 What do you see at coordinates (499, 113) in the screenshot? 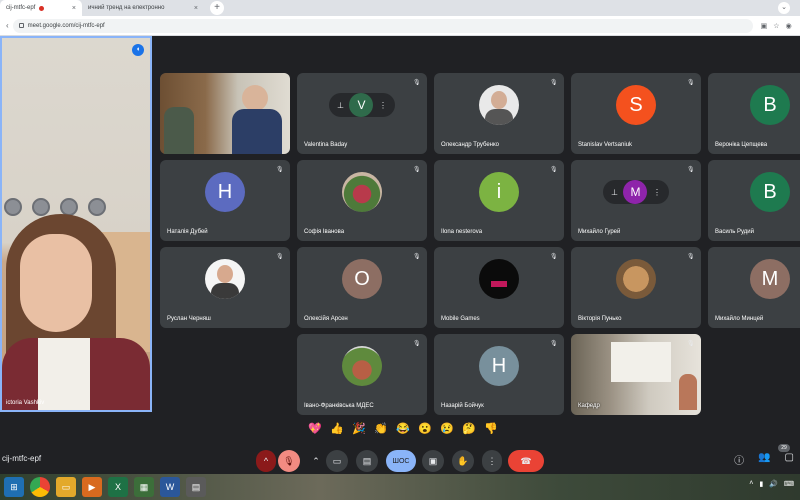
I see `participant-tile: 🎙 Олександр Трубенко` at bounding box center [499, 113].